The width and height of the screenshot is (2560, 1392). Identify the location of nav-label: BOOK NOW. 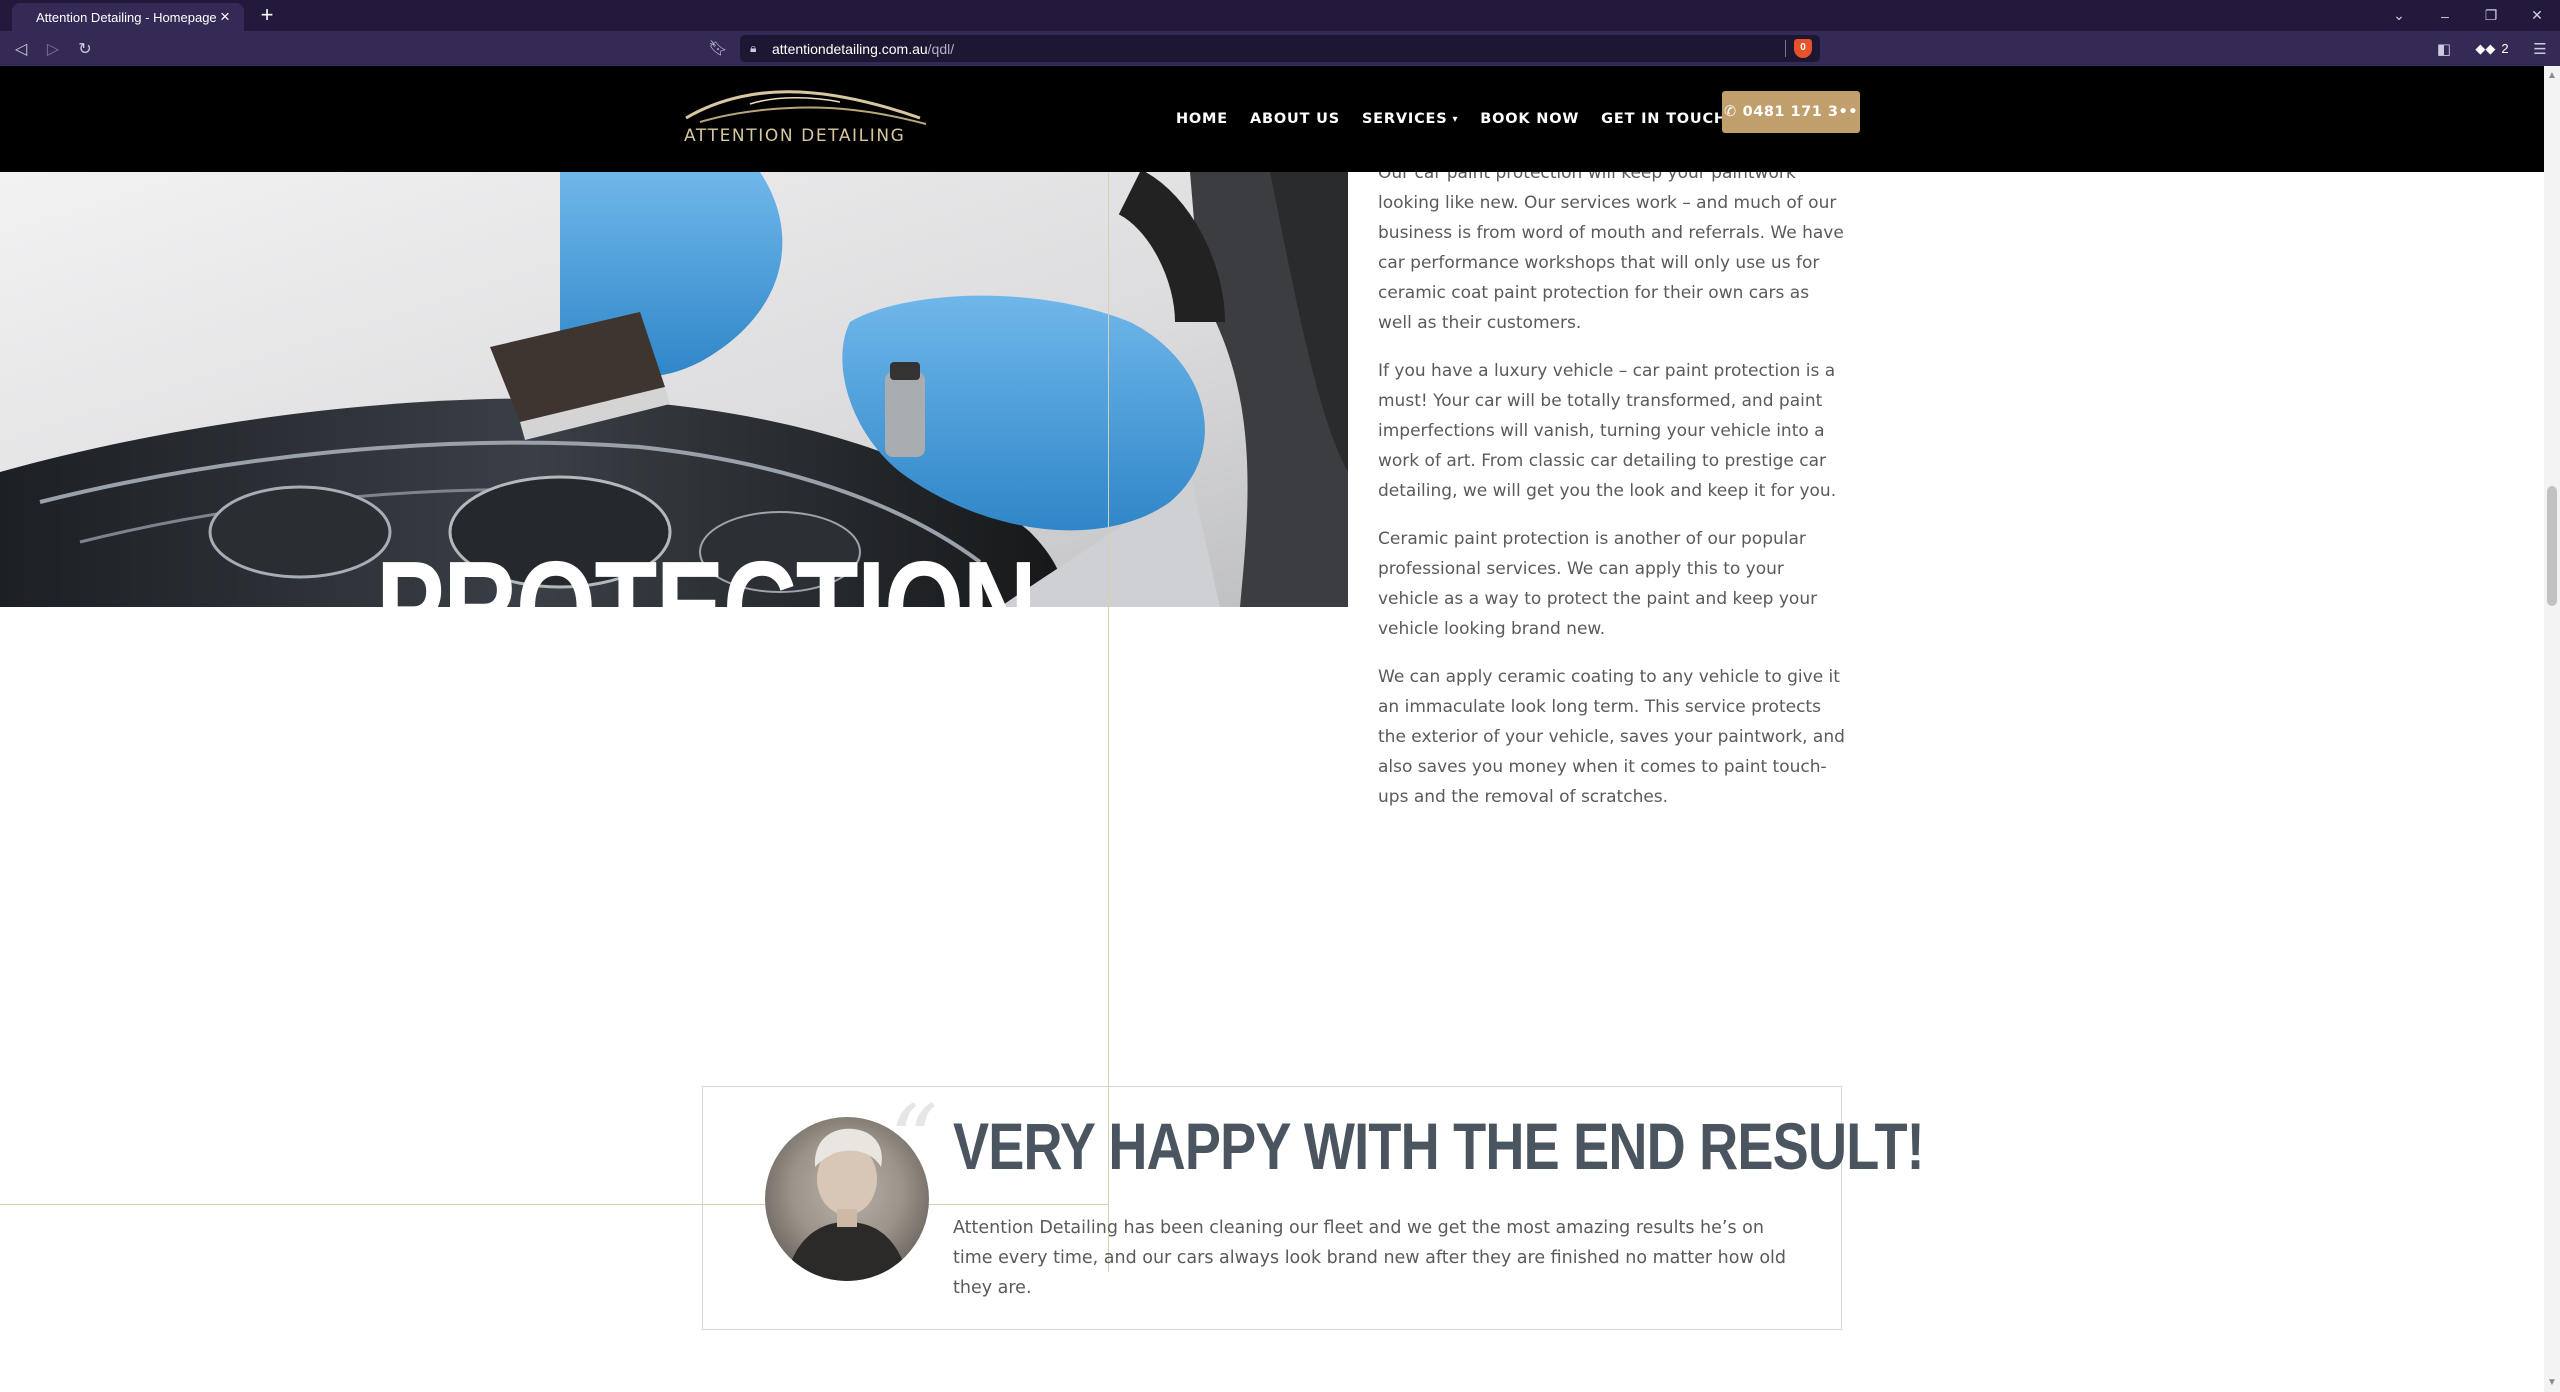
(1530, 119).